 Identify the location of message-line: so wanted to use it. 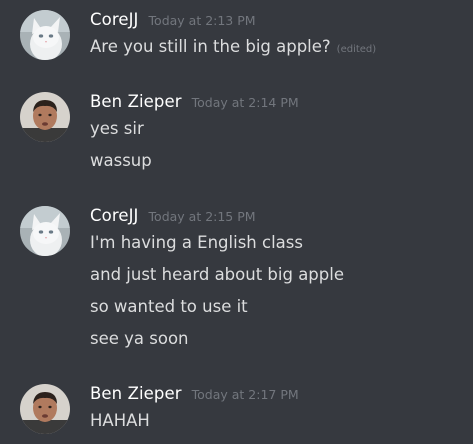
(169, 306).